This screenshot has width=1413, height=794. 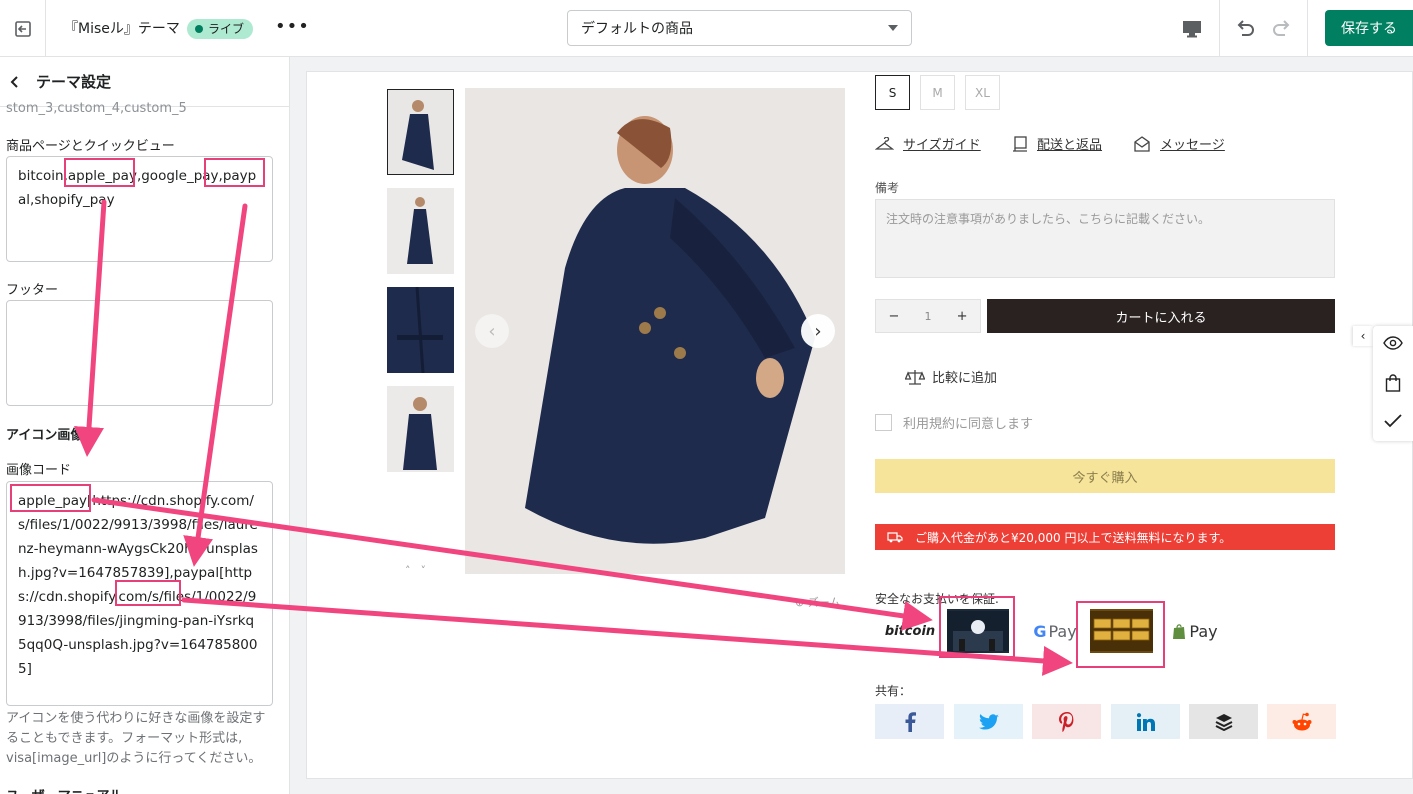 What do you see at coordinates (978, 631) in the screenshot?
I see `apple-pay-custom-image` at bounding box center [978, 631].